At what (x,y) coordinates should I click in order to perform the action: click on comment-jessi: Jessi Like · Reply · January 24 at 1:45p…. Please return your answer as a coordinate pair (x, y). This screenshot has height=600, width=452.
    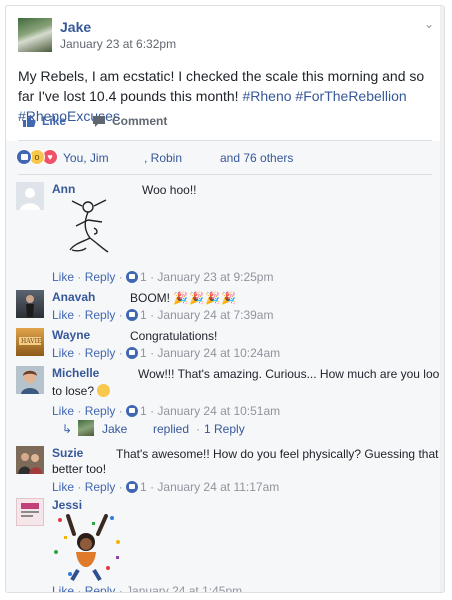
    Looking at the image, I should click on (225, 545).